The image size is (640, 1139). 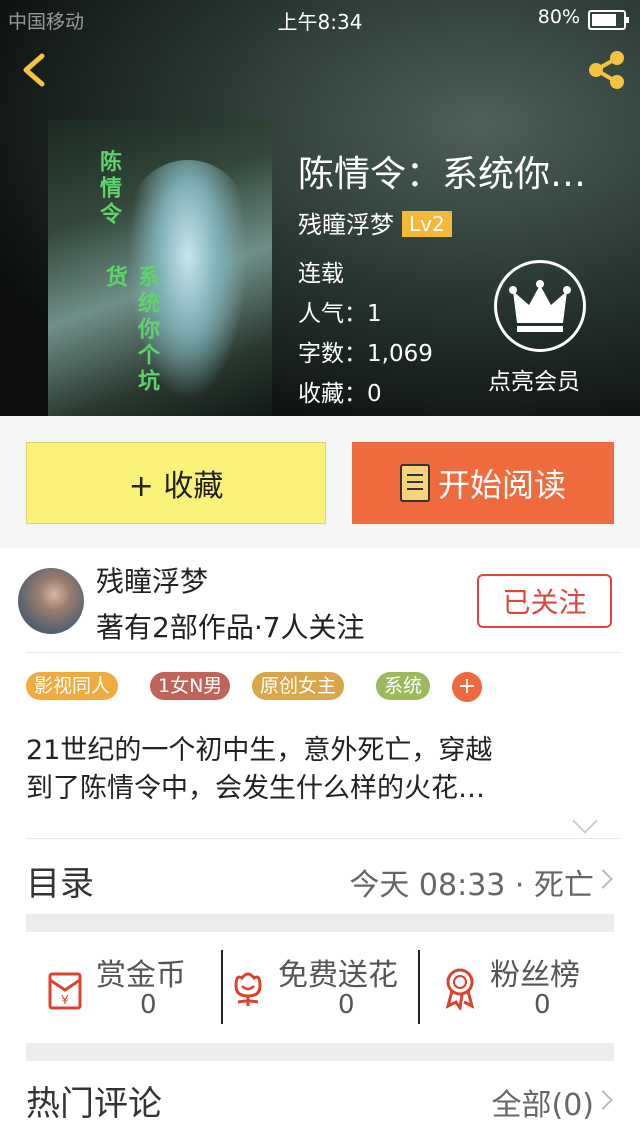 I want to click on more-tags-button: +, so click(x=467, y=687).